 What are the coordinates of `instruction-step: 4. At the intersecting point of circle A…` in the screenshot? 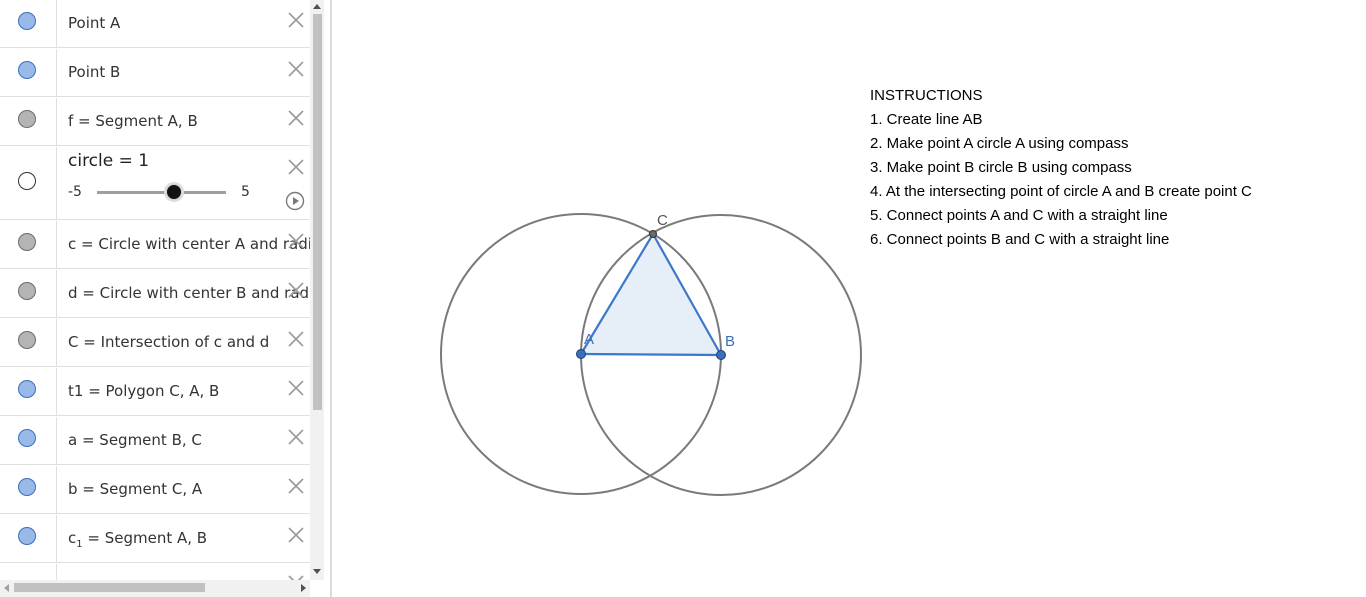 It's located at (1061, 191).